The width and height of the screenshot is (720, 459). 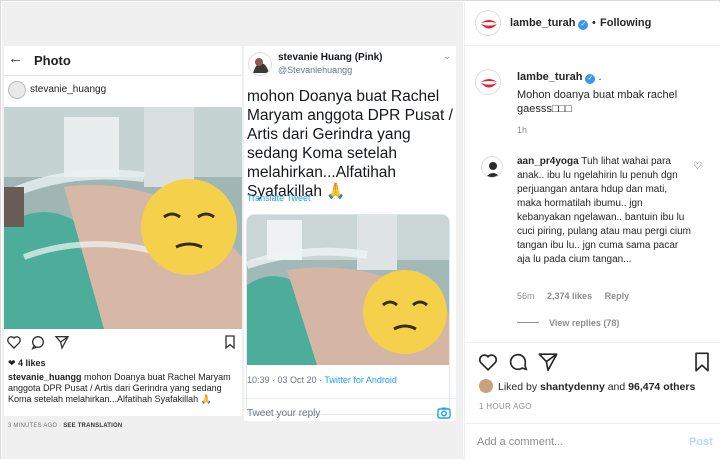 What do you see at coordinates (542, 23) in the screenshot?
I see `header-username-text: lambe_turah` at bounding box center [542, 23].